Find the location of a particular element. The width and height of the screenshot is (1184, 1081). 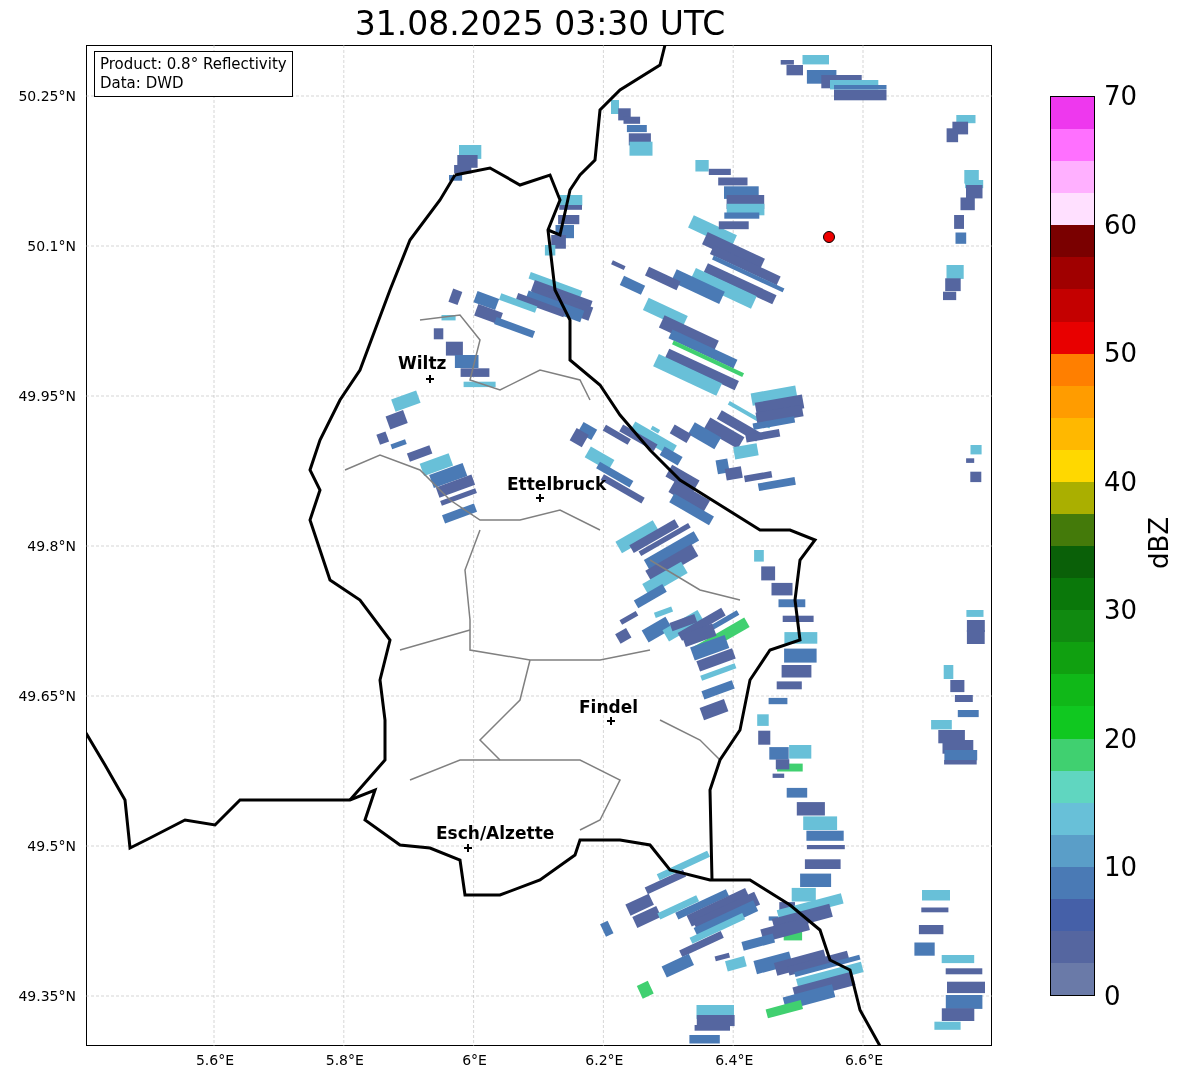

axis-tick-label: 6°E is located at coordinates (474, 1060).